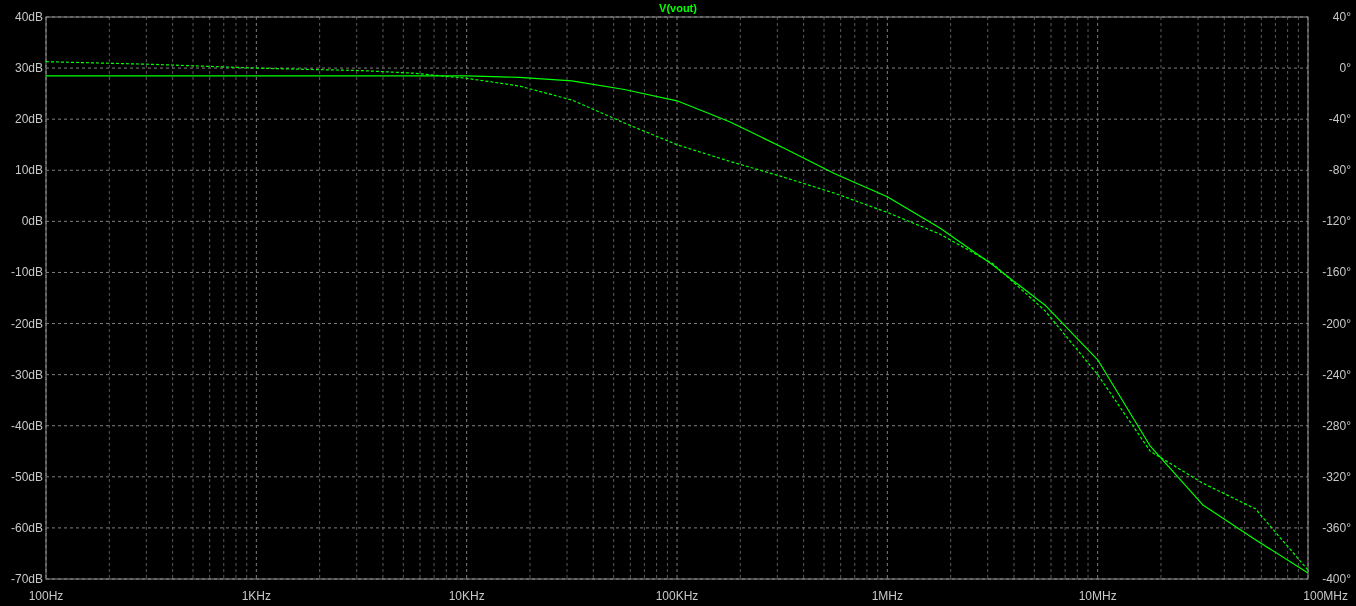  I want to click on tick-label: -360°, so click(1336, 527).